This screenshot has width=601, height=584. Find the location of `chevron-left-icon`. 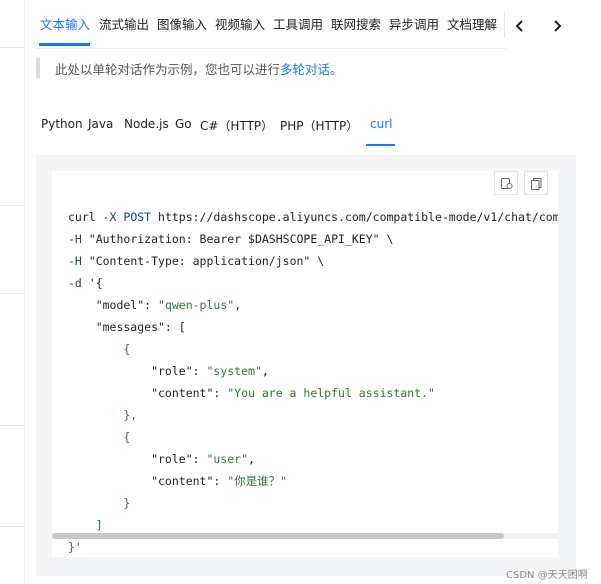

chevron-left-icon is located at coordinates (519, 26).